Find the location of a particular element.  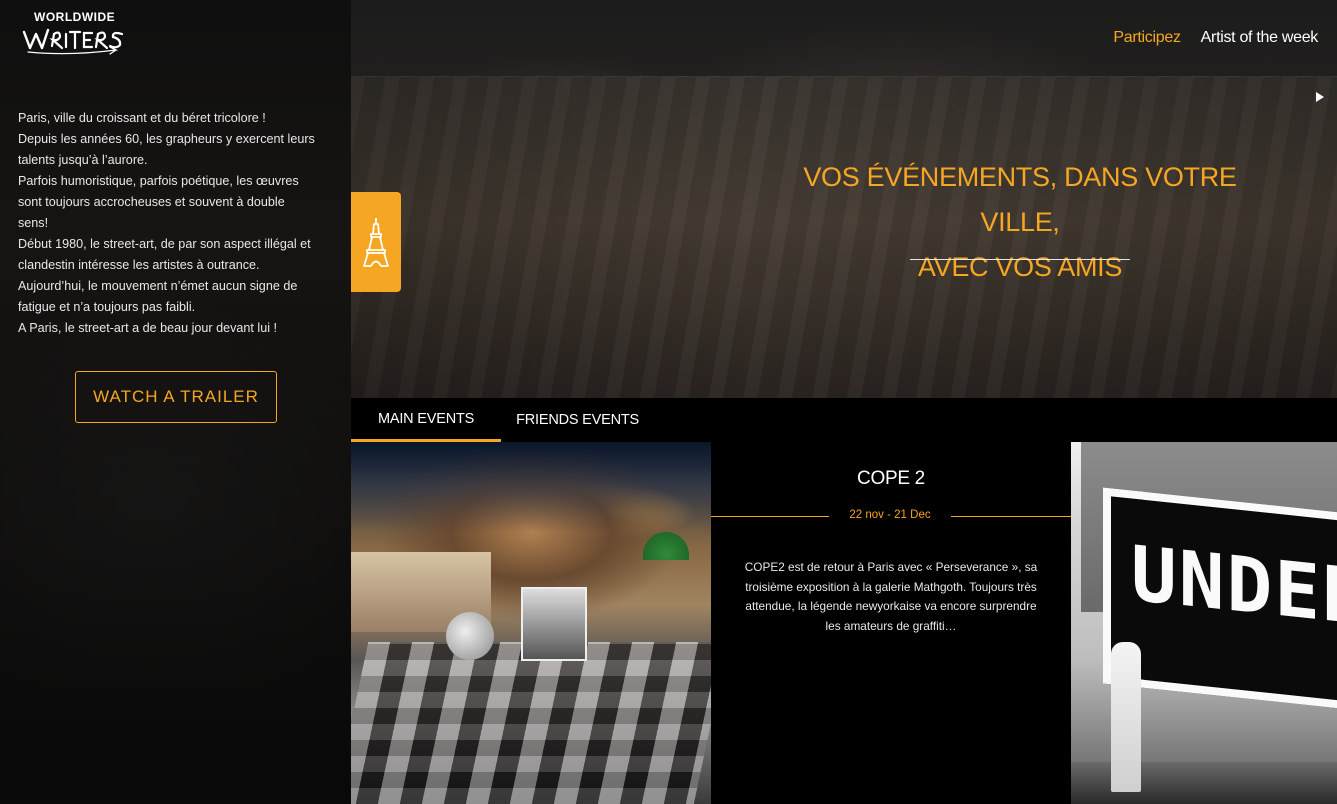

play-arrow-icon is located at coordinates (1320, 97).